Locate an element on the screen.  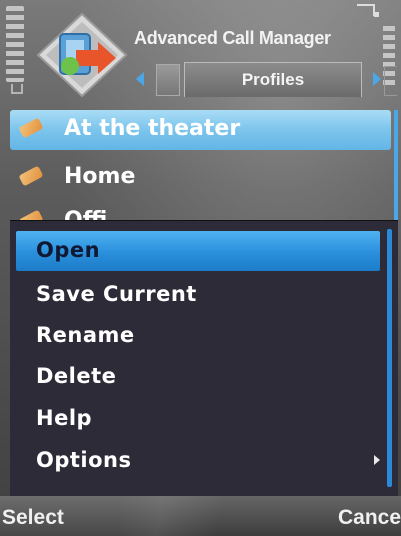
network-status-icon is located at coordinates (368, 10).